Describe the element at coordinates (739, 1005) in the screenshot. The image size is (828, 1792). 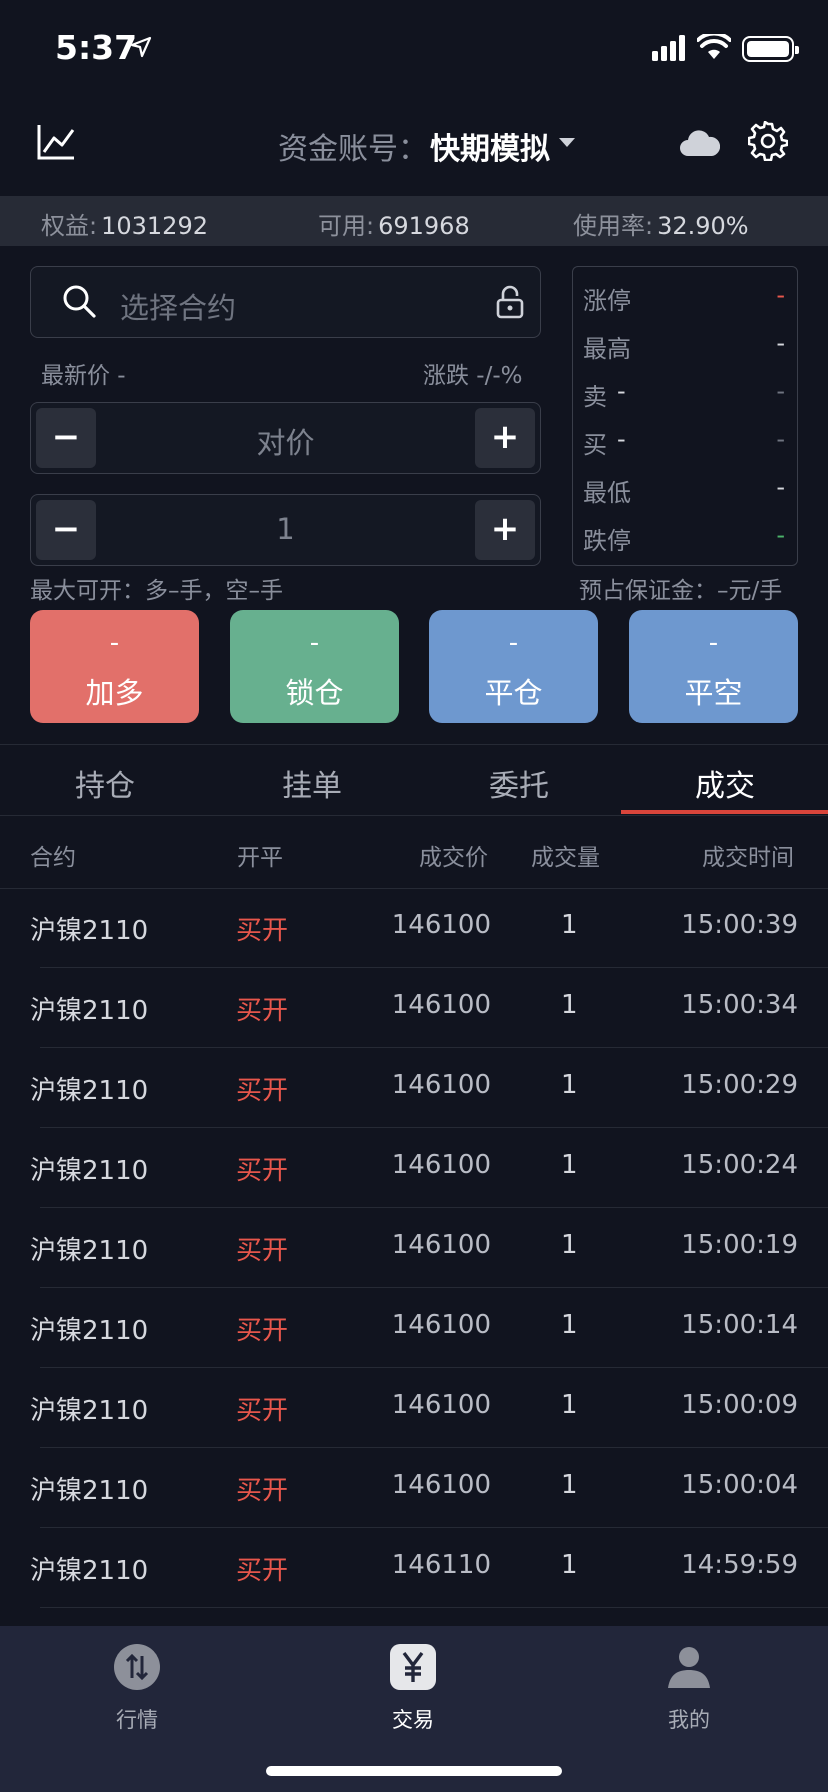
I see `time-cell: 15:00:34` at that location.